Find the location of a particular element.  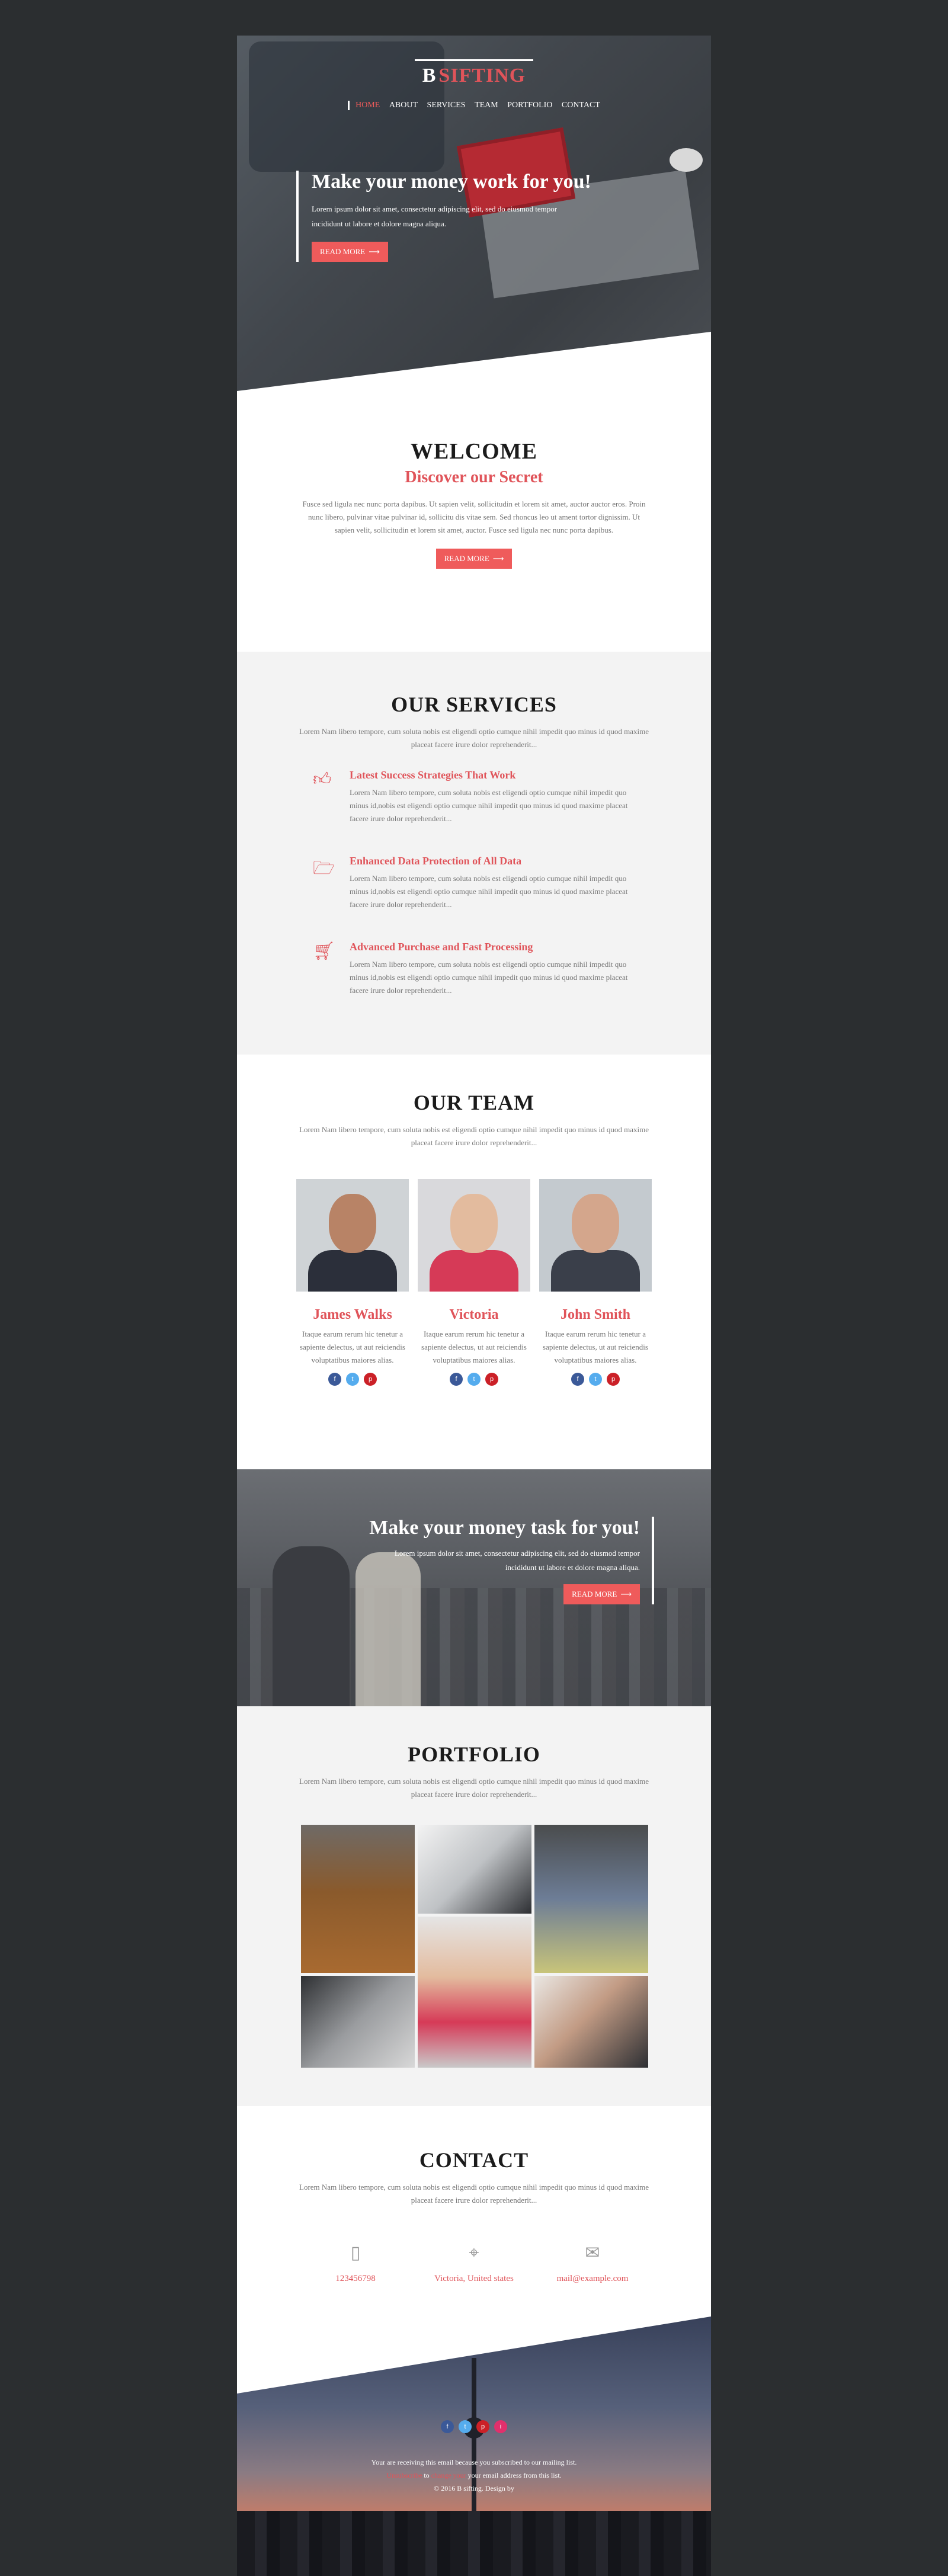

welcome-read-more-button: READ MORE ⟶ is located at coordinates (474, 559).